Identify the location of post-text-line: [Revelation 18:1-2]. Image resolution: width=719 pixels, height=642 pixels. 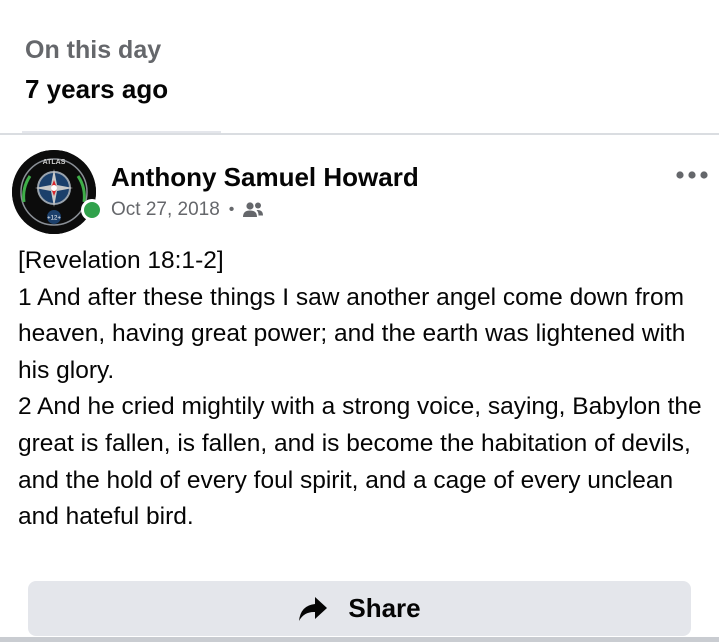
(121, 260).